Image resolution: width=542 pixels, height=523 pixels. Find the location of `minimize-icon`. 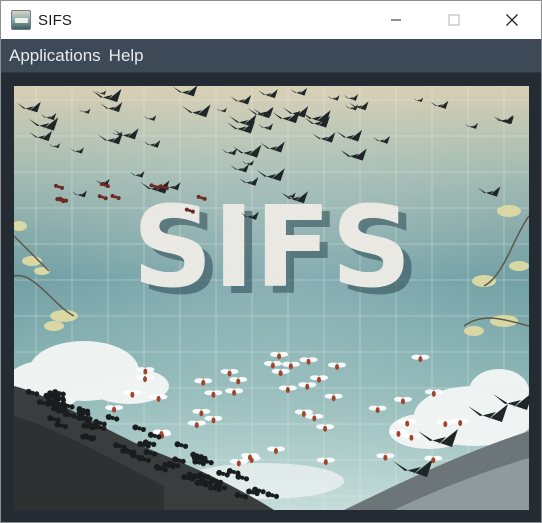

minimize-icon is located at coordinates (396, 20).